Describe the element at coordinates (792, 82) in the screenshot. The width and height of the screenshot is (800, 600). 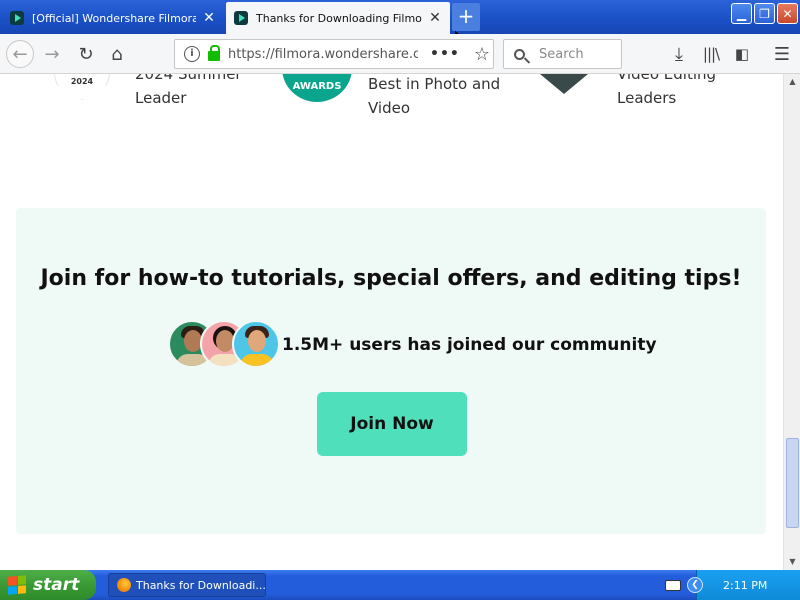
I see `scroll-up-arrow-icon: ▲` at that location.